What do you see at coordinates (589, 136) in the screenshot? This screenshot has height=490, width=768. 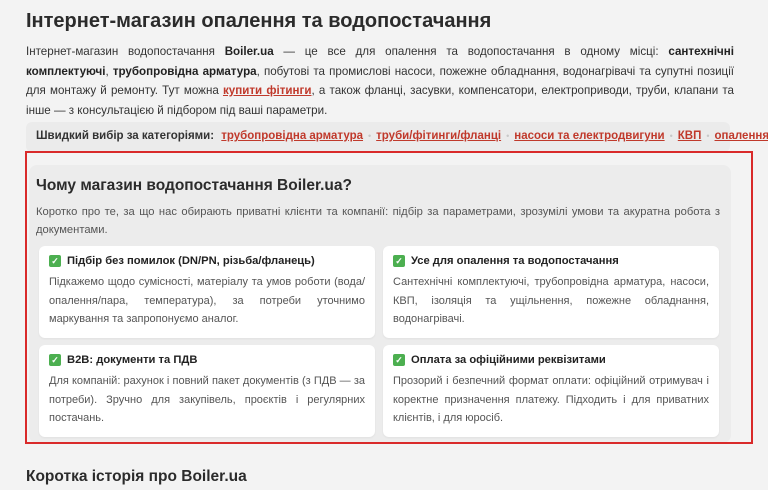 I see `category-link-pumps: насоси та електродвигуни` at bounding box center [589, 136].